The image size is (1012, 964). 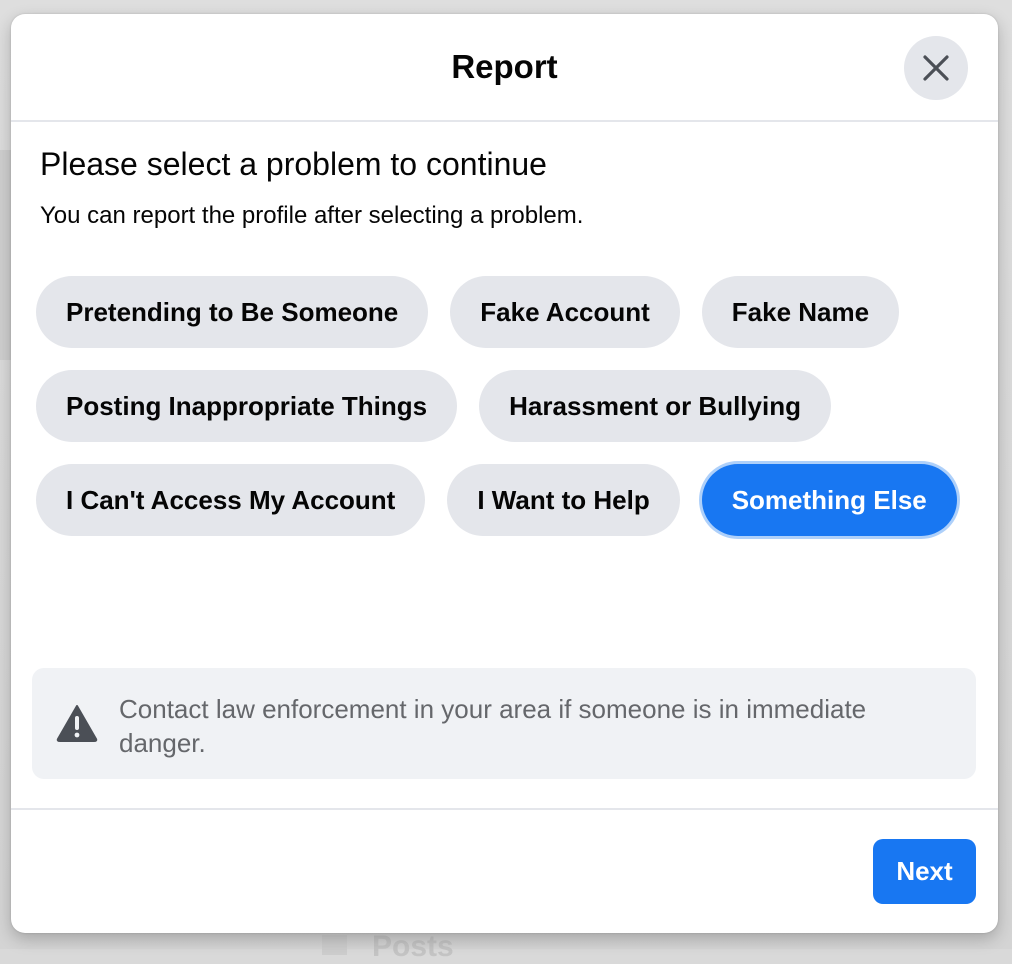 I want to click on close-icon, so click(x=936, y=68).